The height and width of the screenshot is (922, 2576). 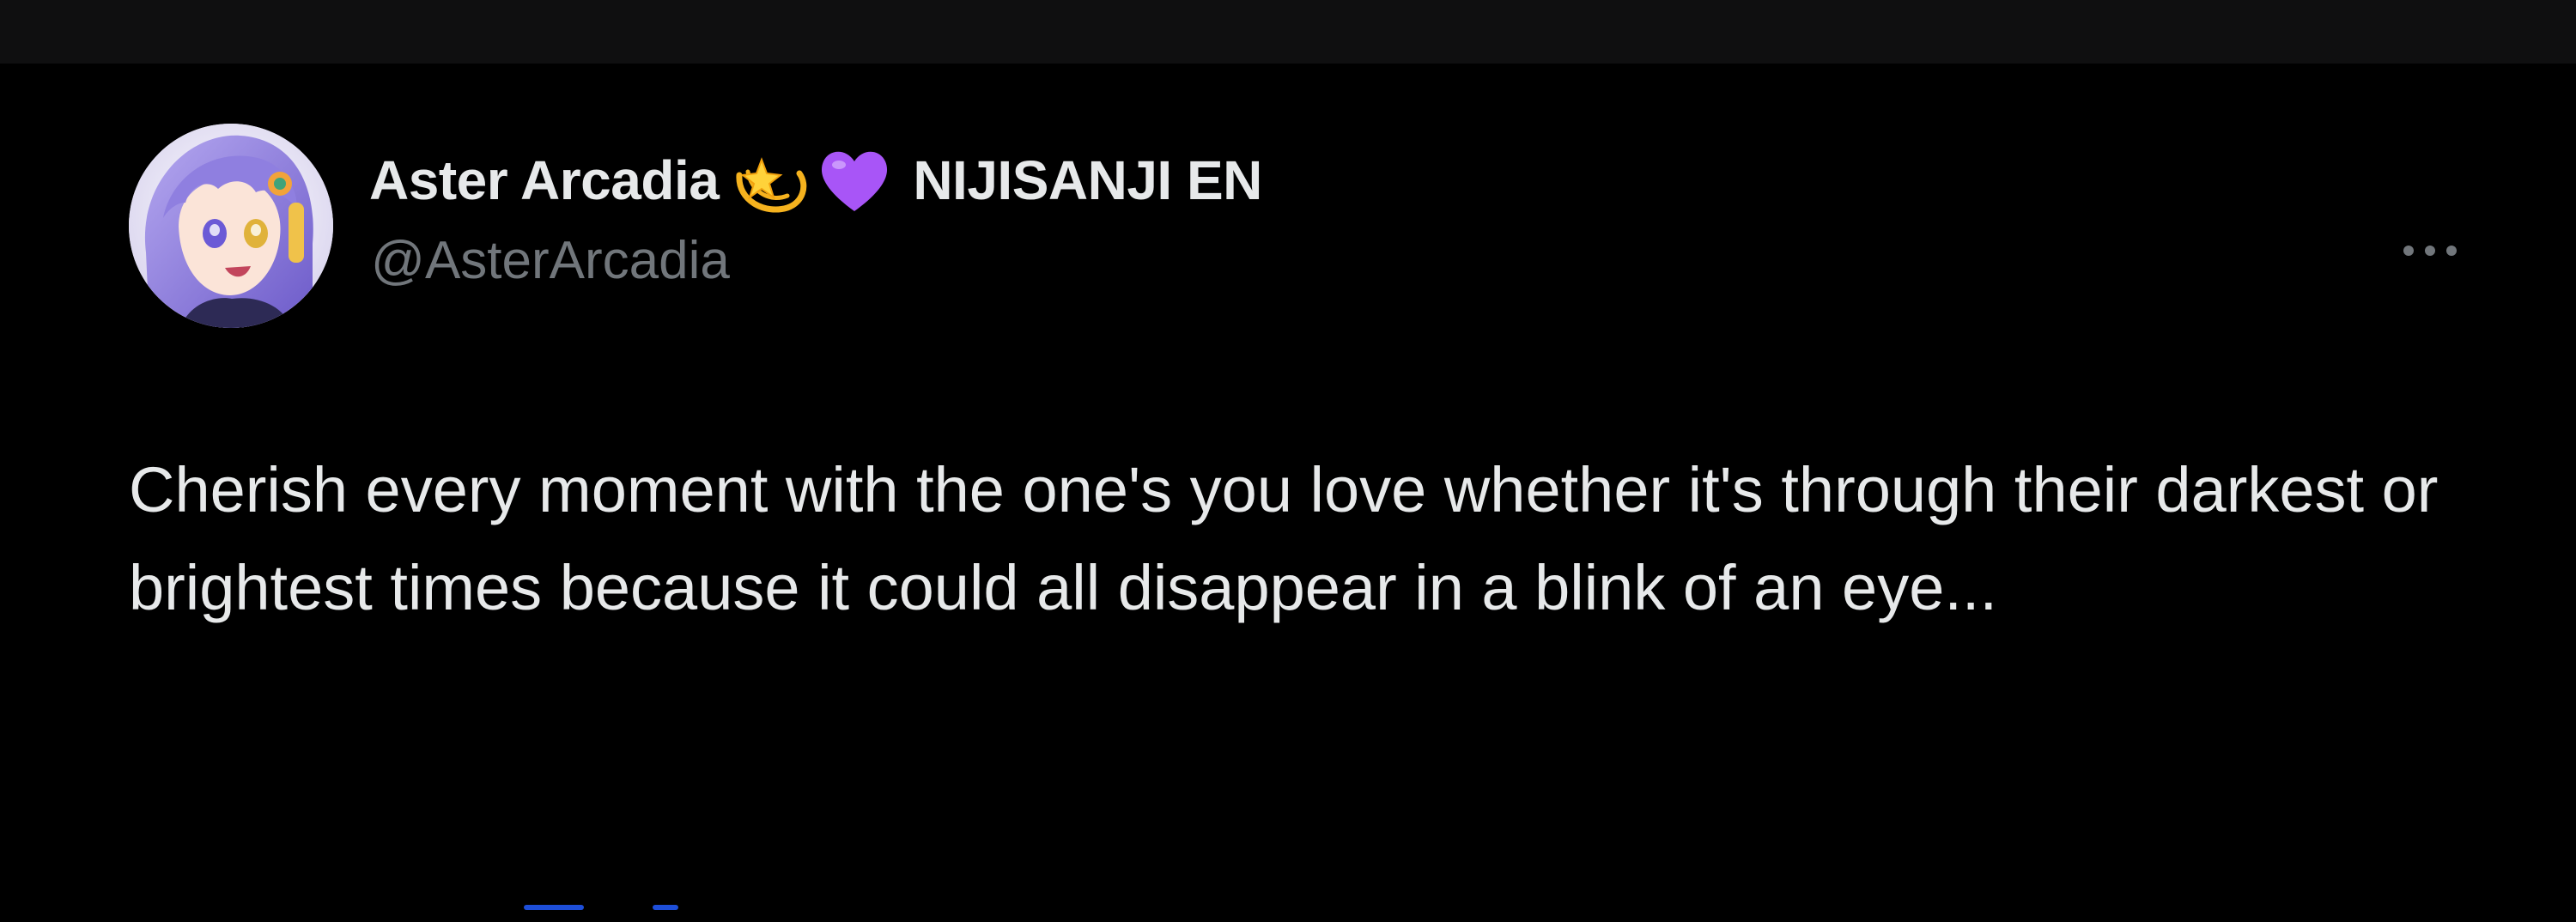 What do you see at coordinates (618, 911) in the screenshot?
I see `cut-off-content` at bounding box center [618, 911].